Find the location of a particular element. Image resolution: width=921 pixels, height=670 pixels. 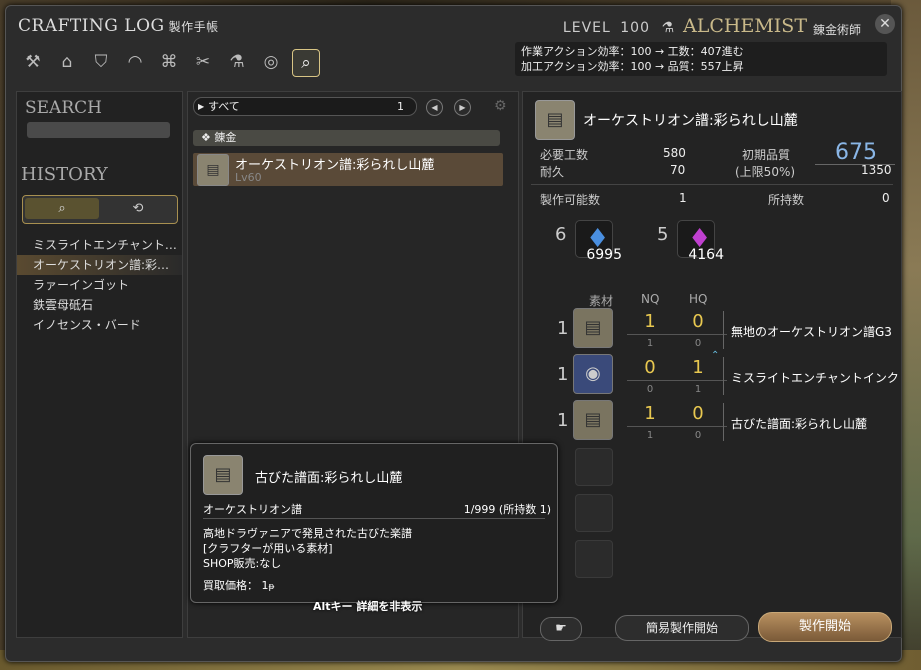

synthesize-button: 製作開始 is located at coordinates (825, 627).